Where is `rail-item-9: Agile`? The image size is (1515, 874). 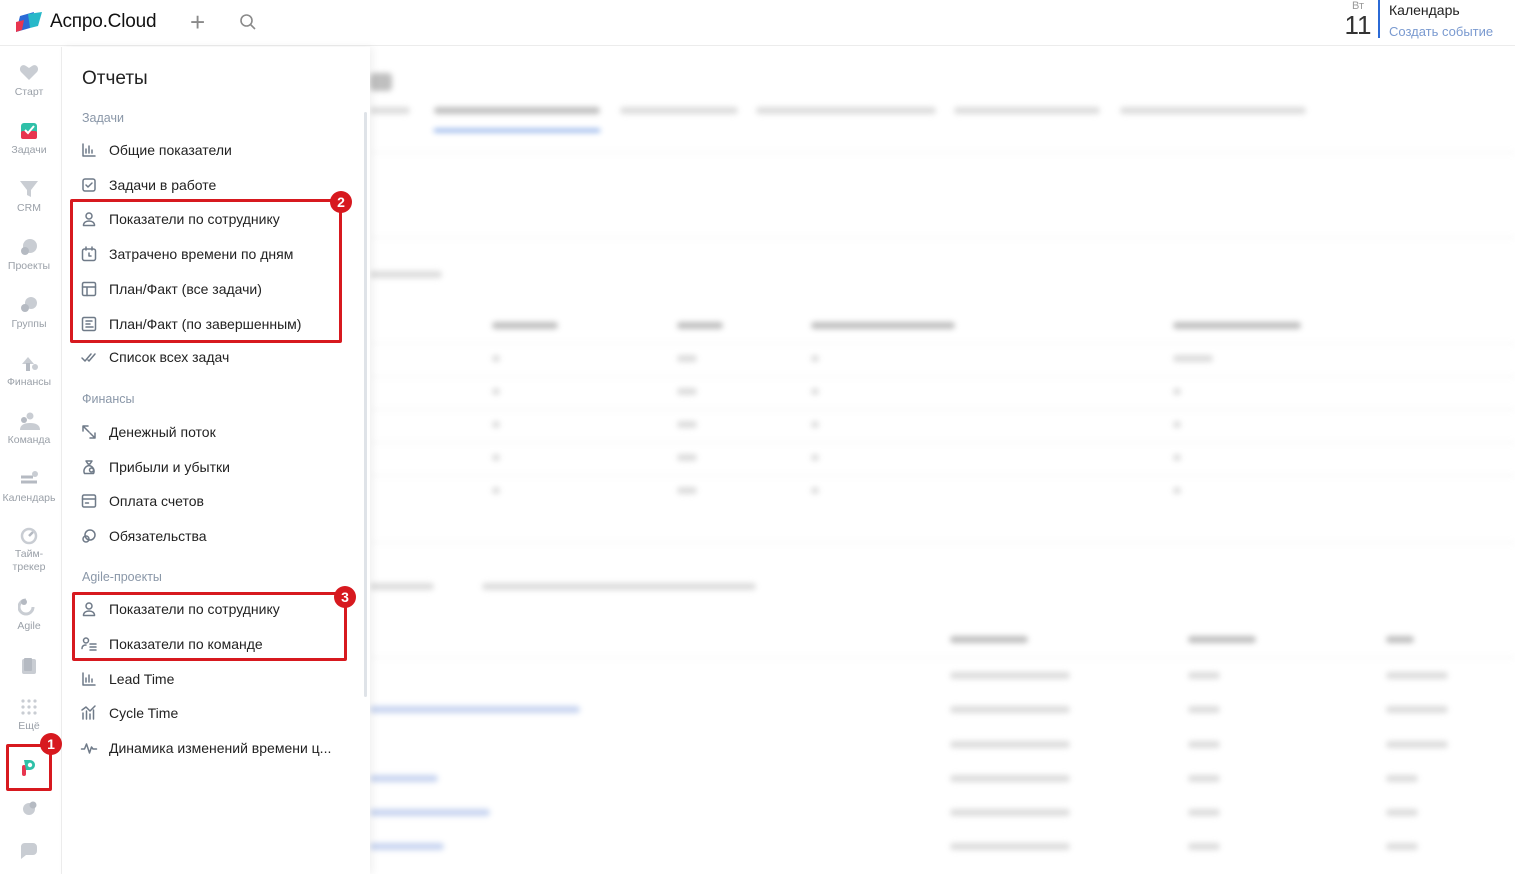
rail-item-9: Agile is located at coordinates (29, 614).